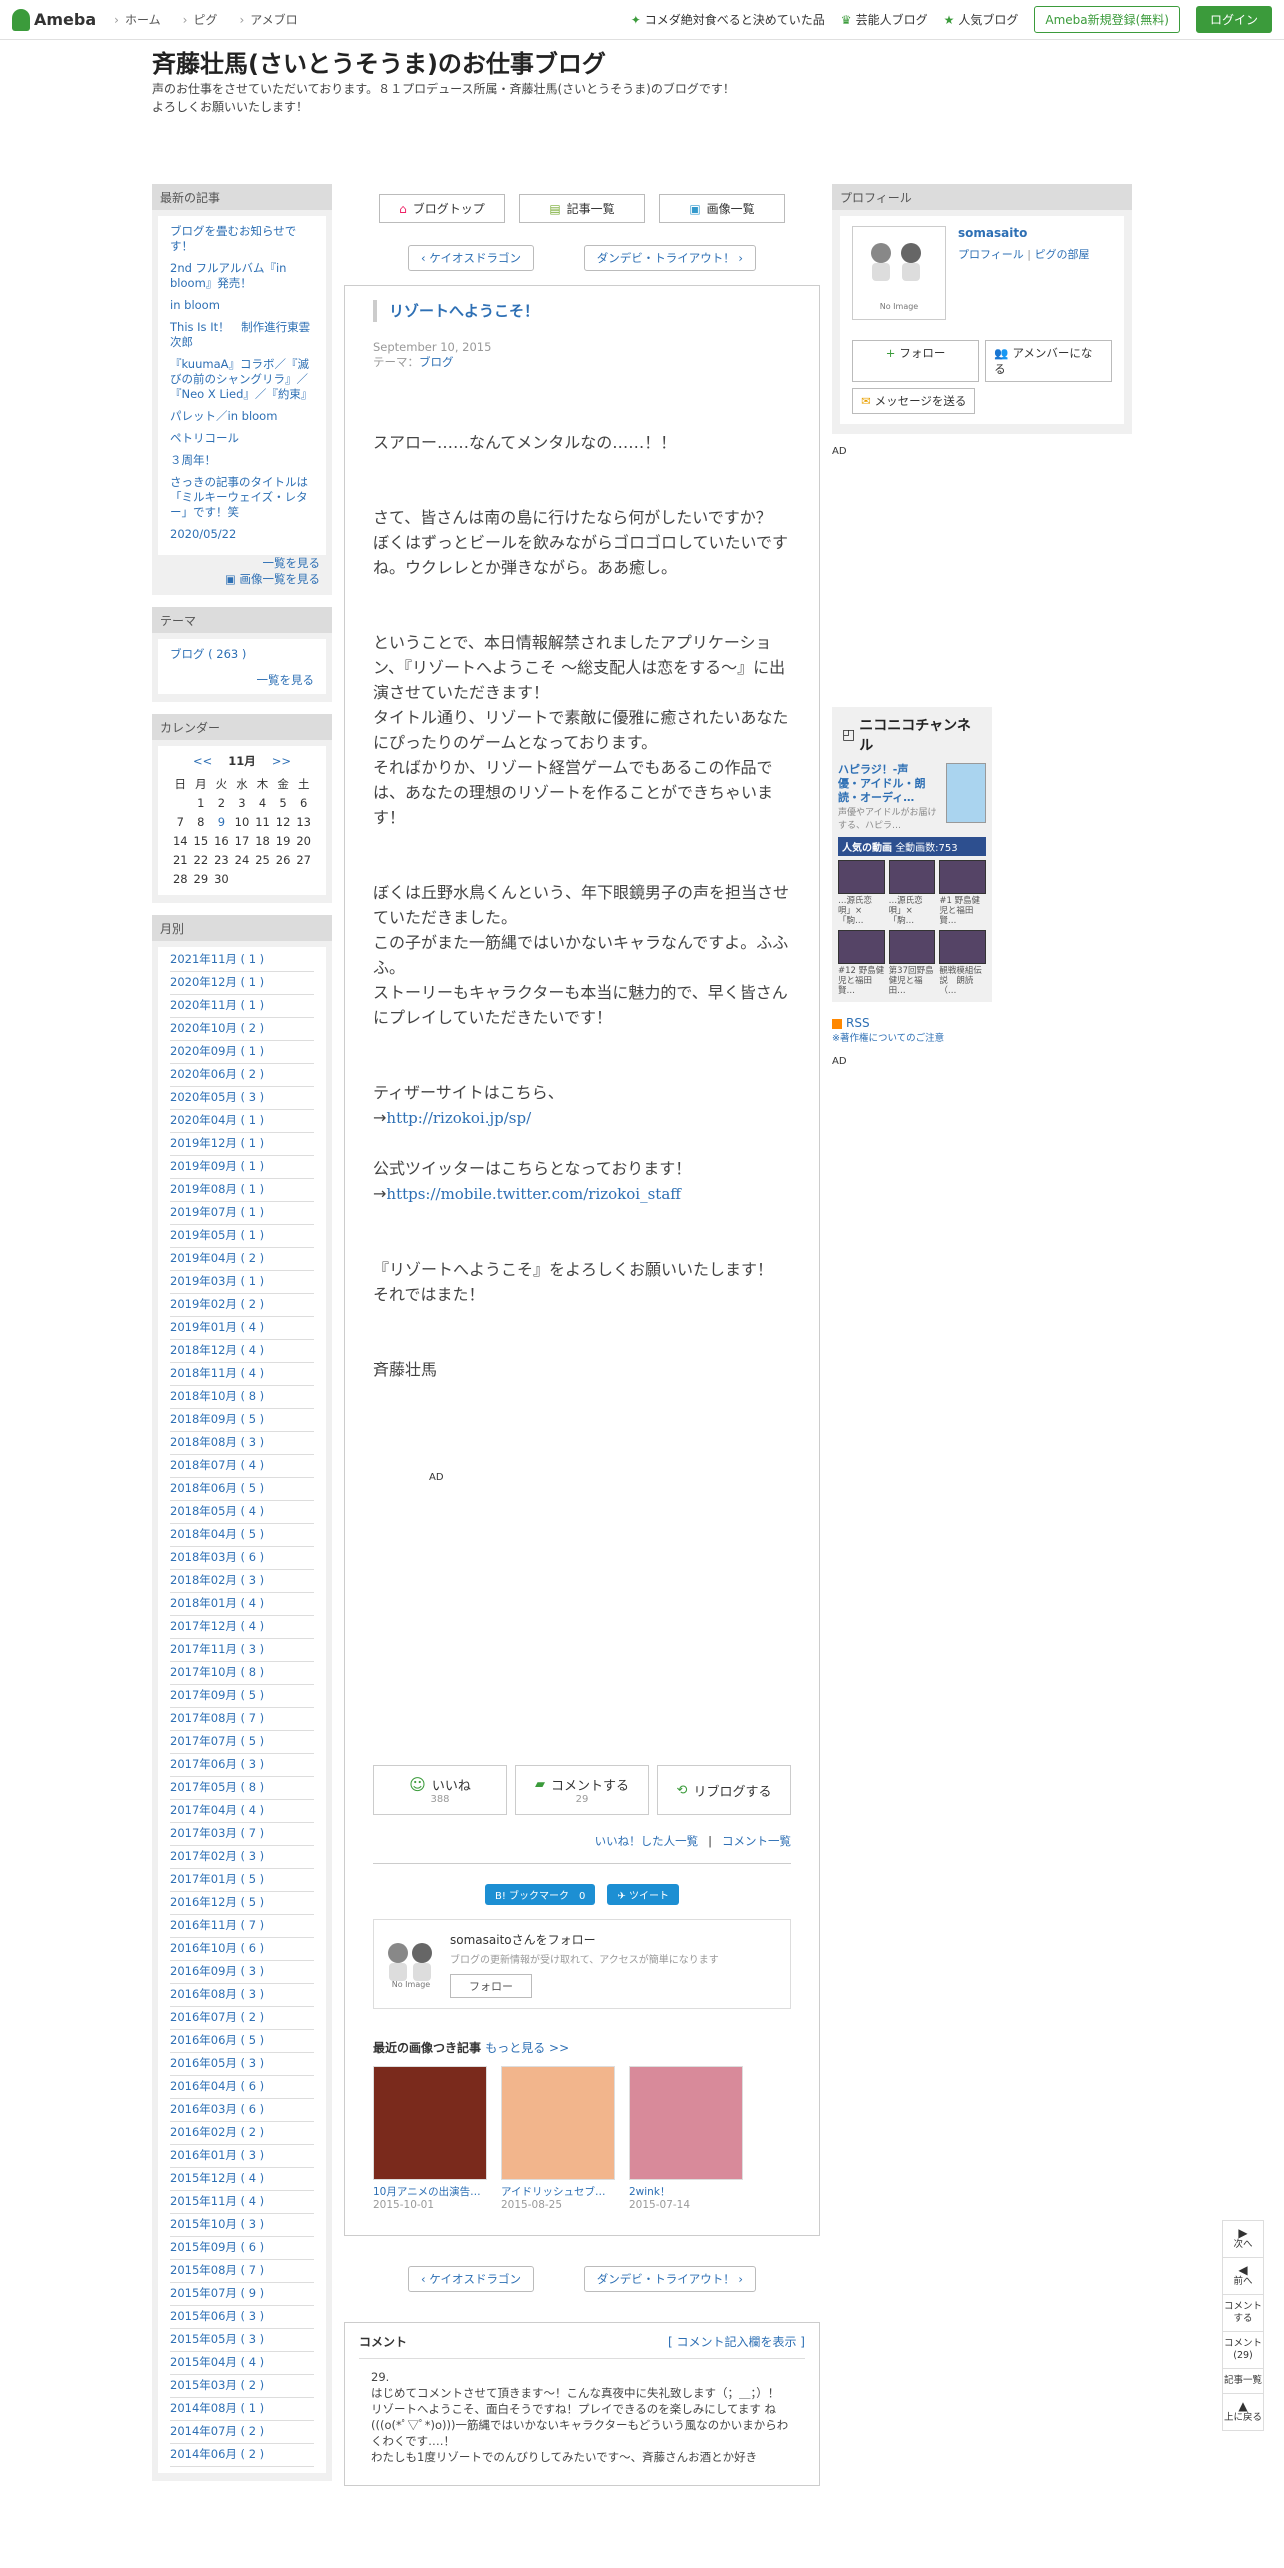  I want to click on comment-list-link: コメント一覧, so click(756, 1841).